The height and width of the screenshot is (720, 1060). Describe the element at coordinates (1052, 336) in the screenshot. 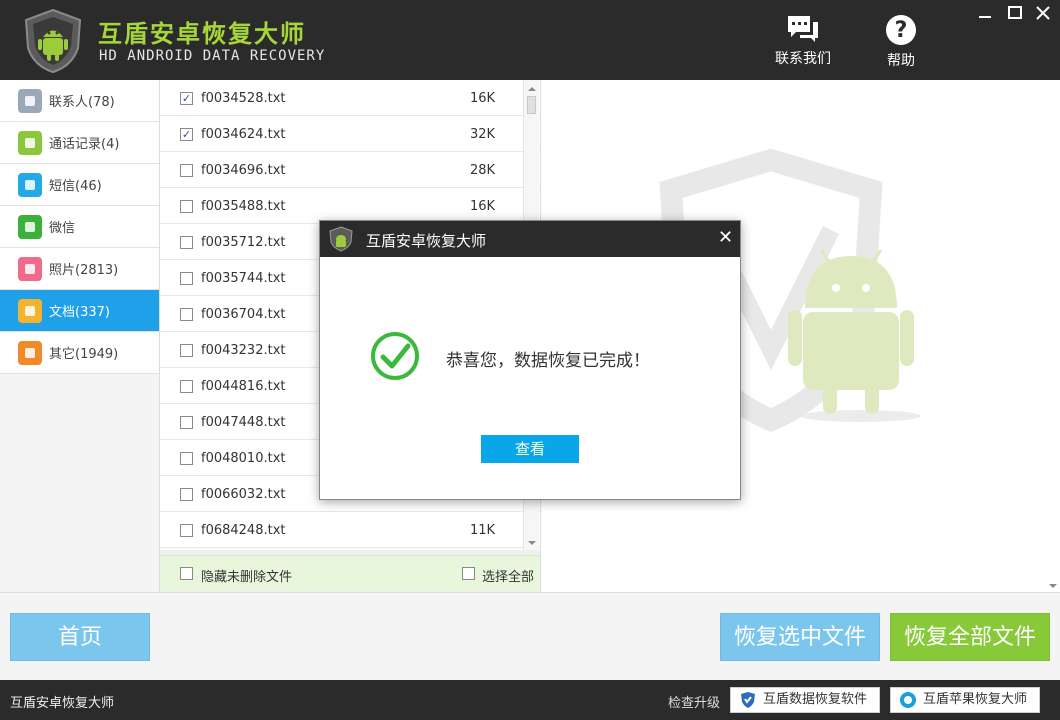

I see `preview-scrollbar` at that location.